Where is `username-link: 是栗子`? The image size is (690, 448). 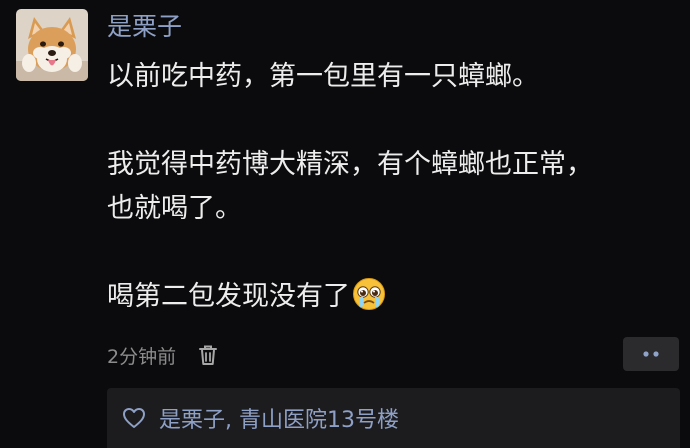 username-link: 是栗子 is located at coordinates (144, 27).